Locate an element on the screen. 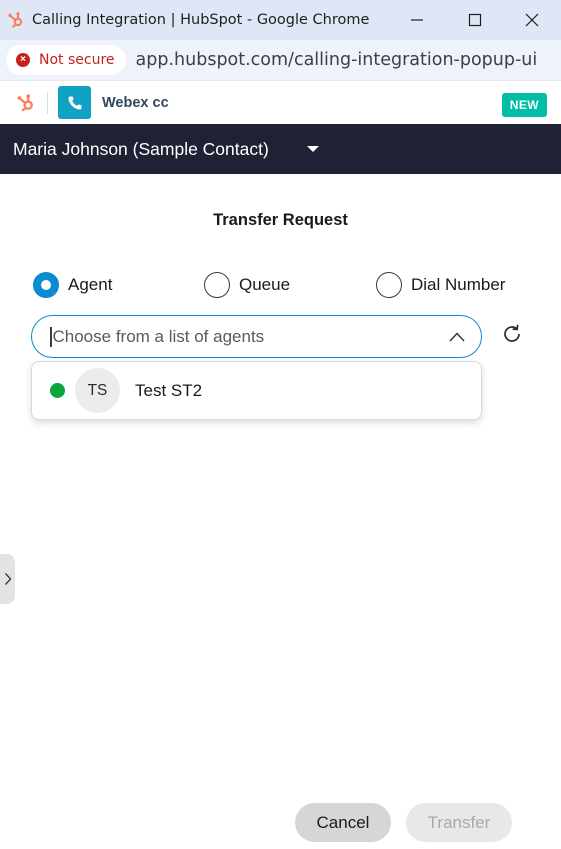 The width and height of the screenshot is (561, 849). close-icon is located at coordinates (532, 20).